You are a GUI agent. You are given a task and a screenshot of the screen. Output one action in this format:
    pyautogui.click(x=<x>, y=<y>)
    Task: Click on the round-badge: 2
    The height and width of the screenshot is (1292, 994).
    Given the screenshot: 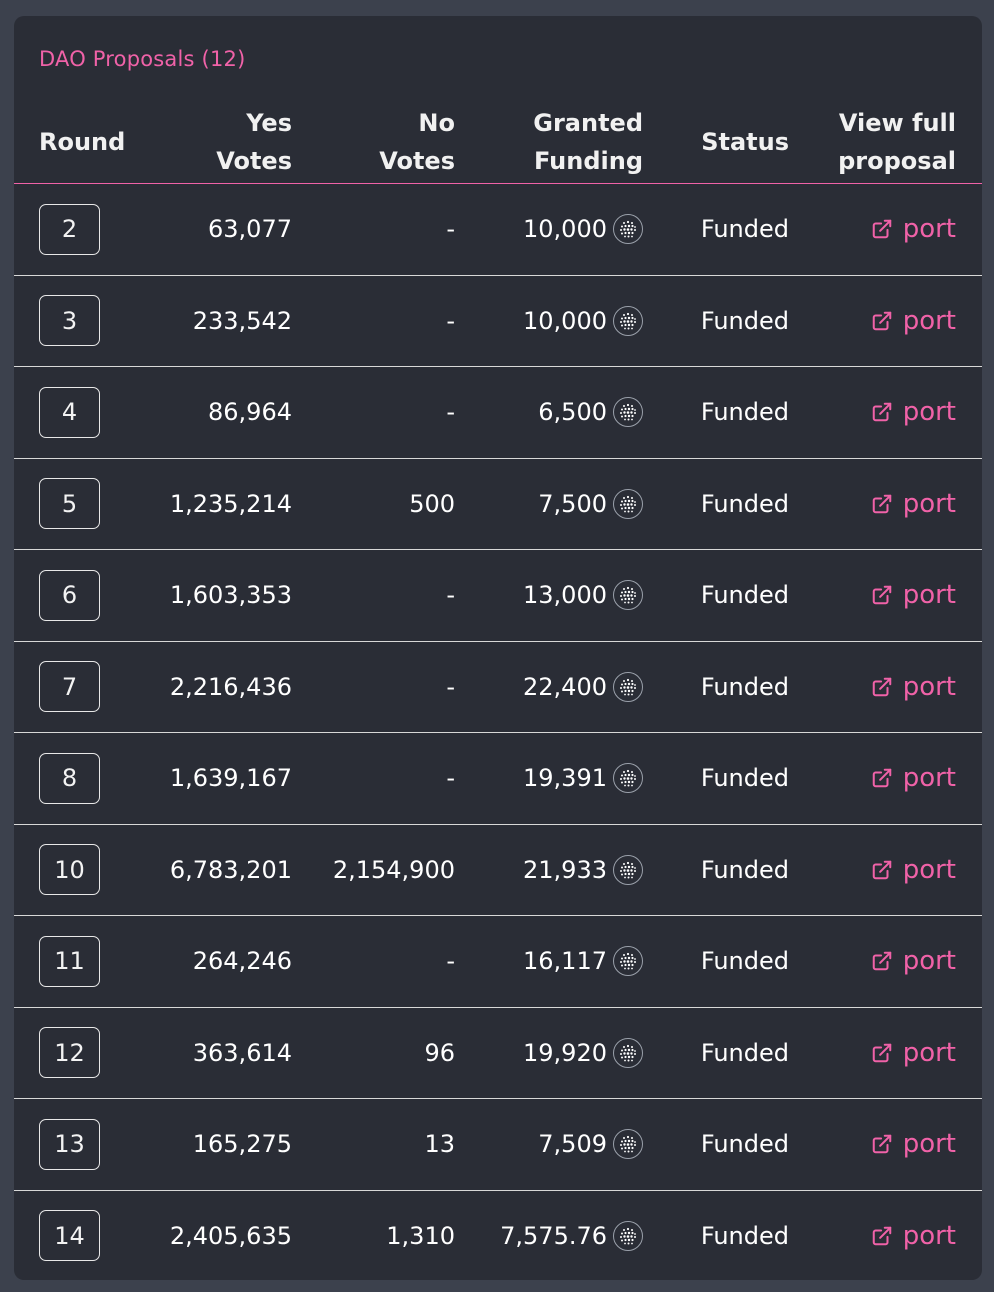 What is the action you would take?
    pyautogui.click(x=69, y=229)
    